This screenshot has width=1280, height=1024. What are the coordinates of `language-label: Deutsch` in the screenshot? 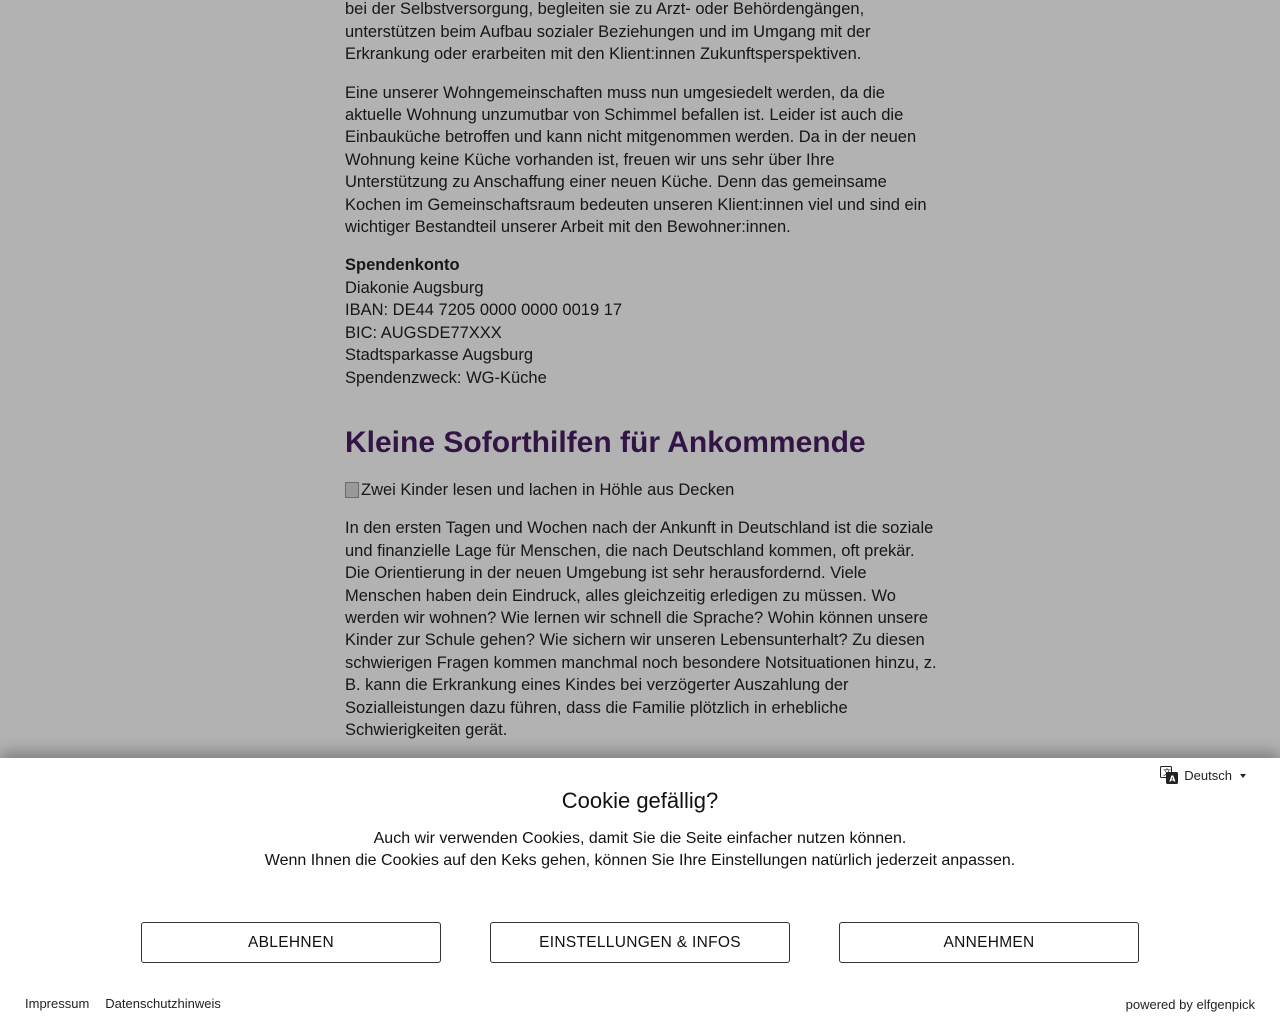 It's located at (1208, 775).